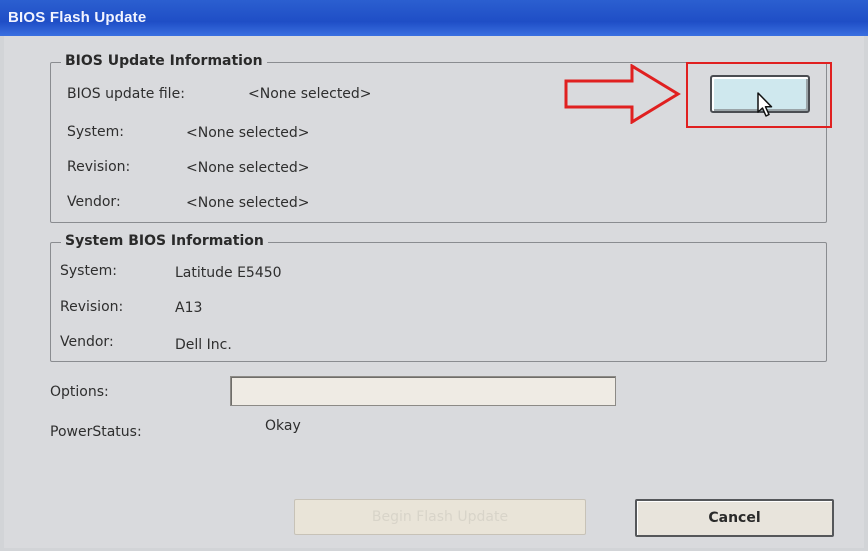 This screenshot has height=551, width=868. What do you see at coordinates (92, 307) in the screenshot?
I see `sys-revision-label: Revision:` at bounding box center [92, 307].